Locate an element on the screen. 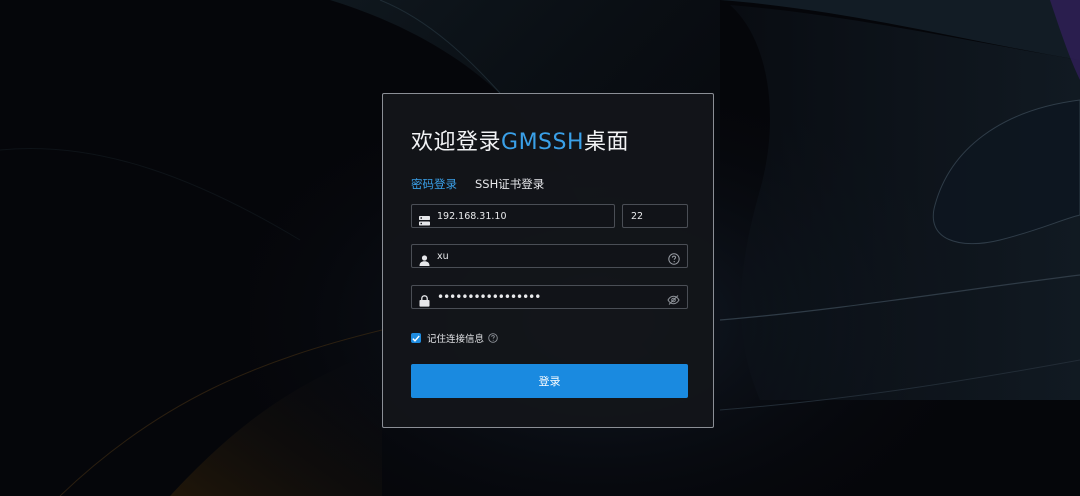  login-button: 登录 is located at coordinates (549, 381).